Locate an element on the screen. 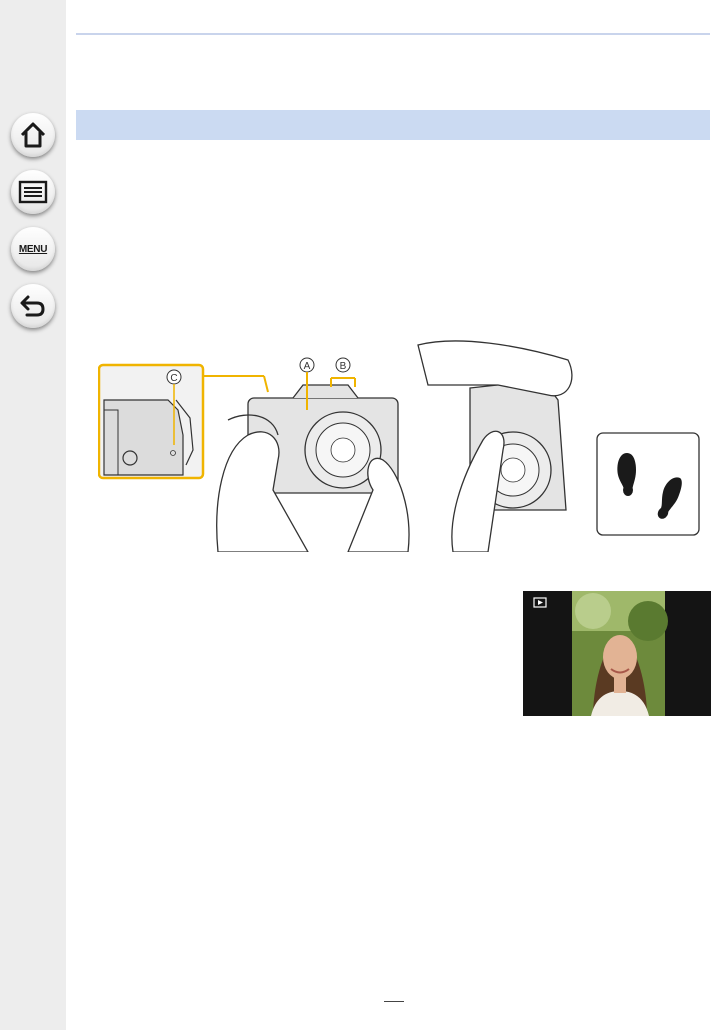 The height and width of the screenshot is (1030, 724). back-arrow-icon is located at coordinates (32, 306).